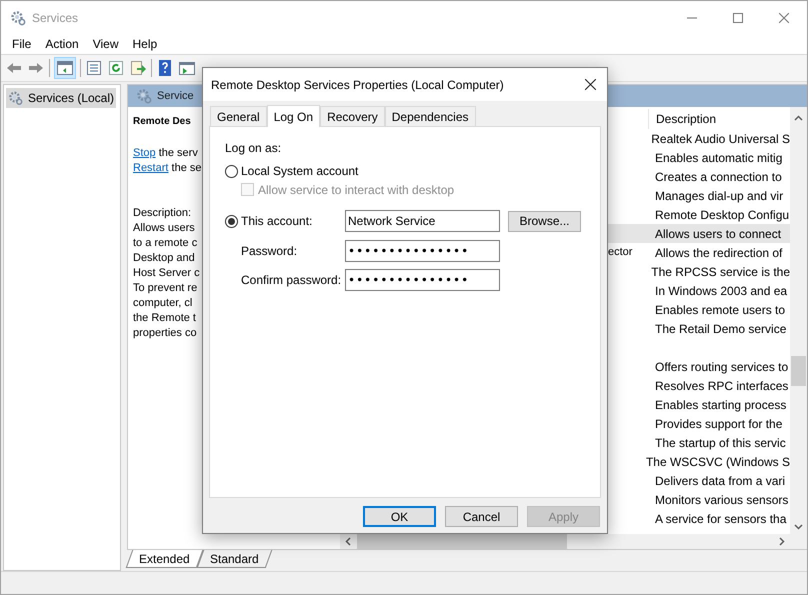  Describe the element at coordinates (720, 329) in the screenshot. I see `table-cell-text: The Retail Demo service` at that location.